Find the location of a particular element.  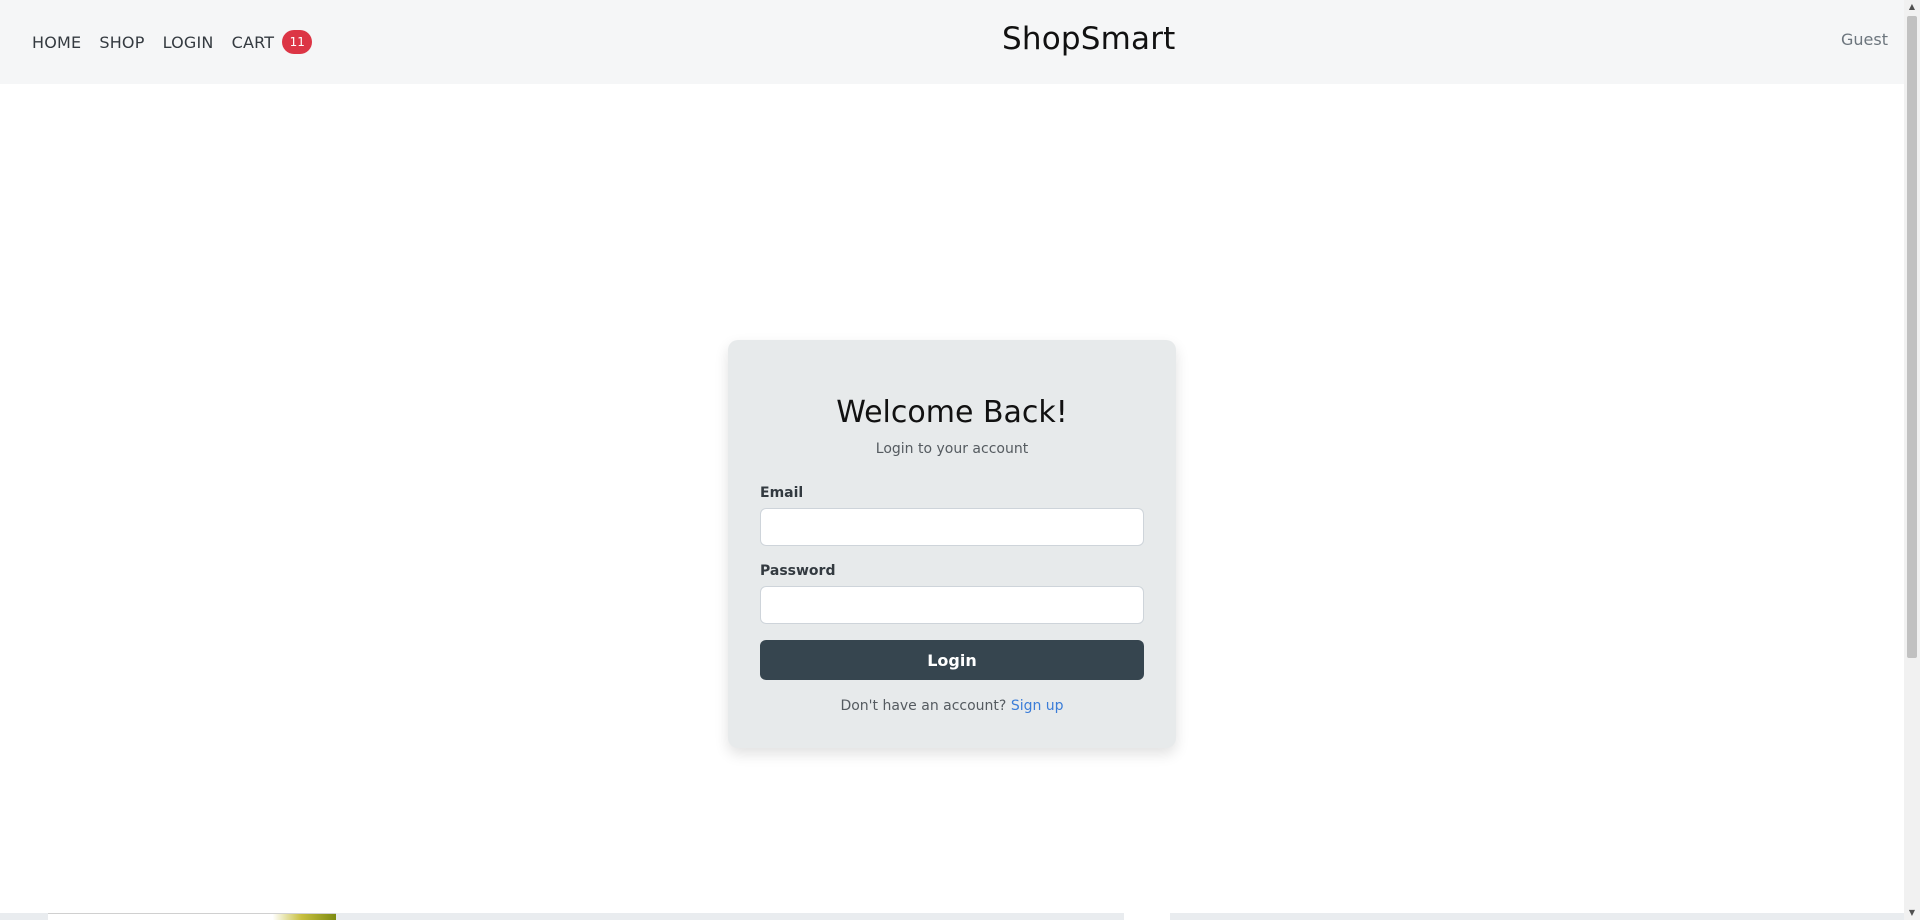

vertical-scrollbar: ▲ ▼ is located at coordinates (1912, 460).